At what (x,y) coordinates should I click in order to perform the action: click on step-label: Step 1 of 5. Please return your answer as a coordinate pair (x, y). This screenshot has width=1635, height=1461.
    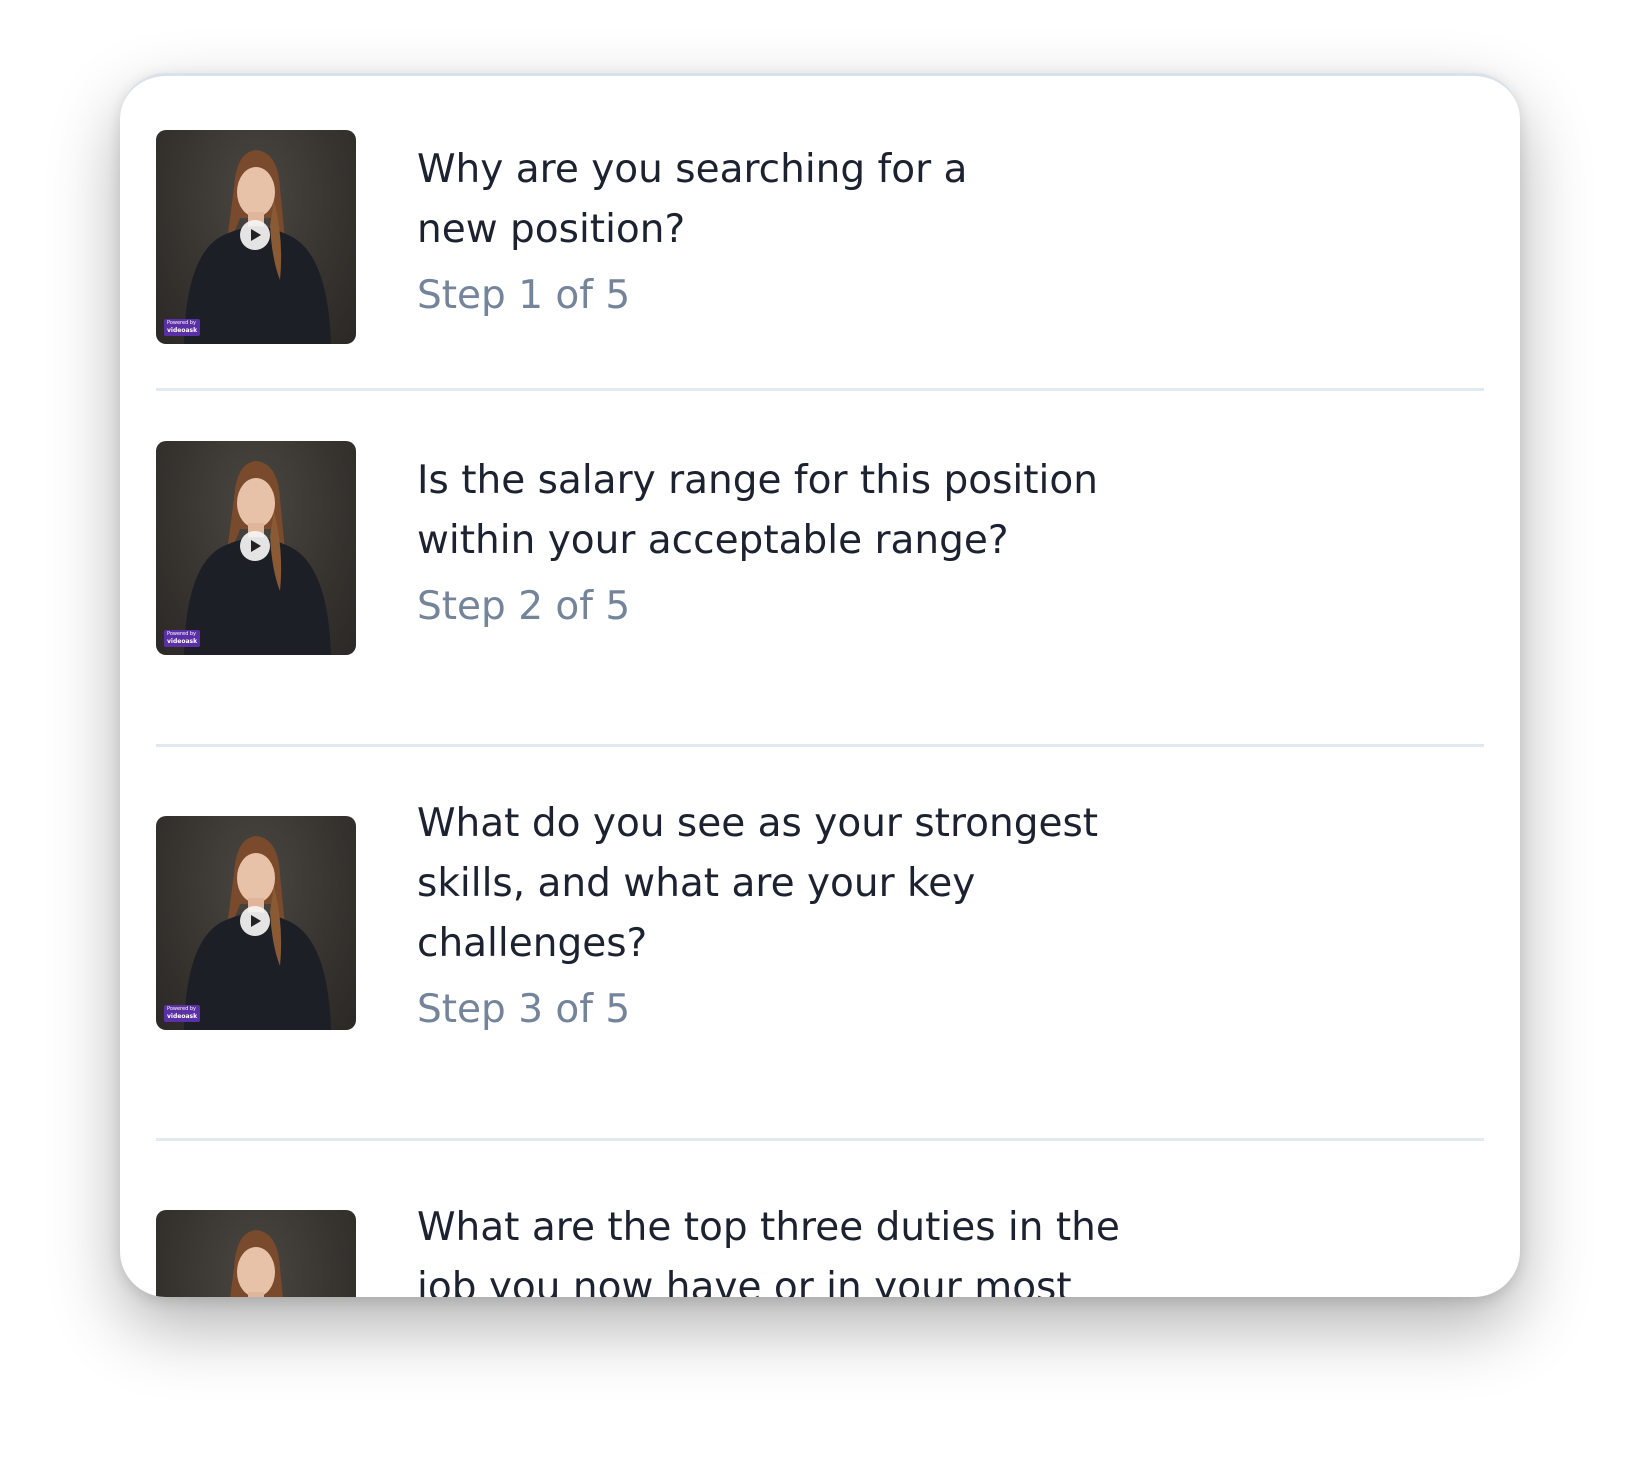
    Looking at the image, I should click on (524, 295).